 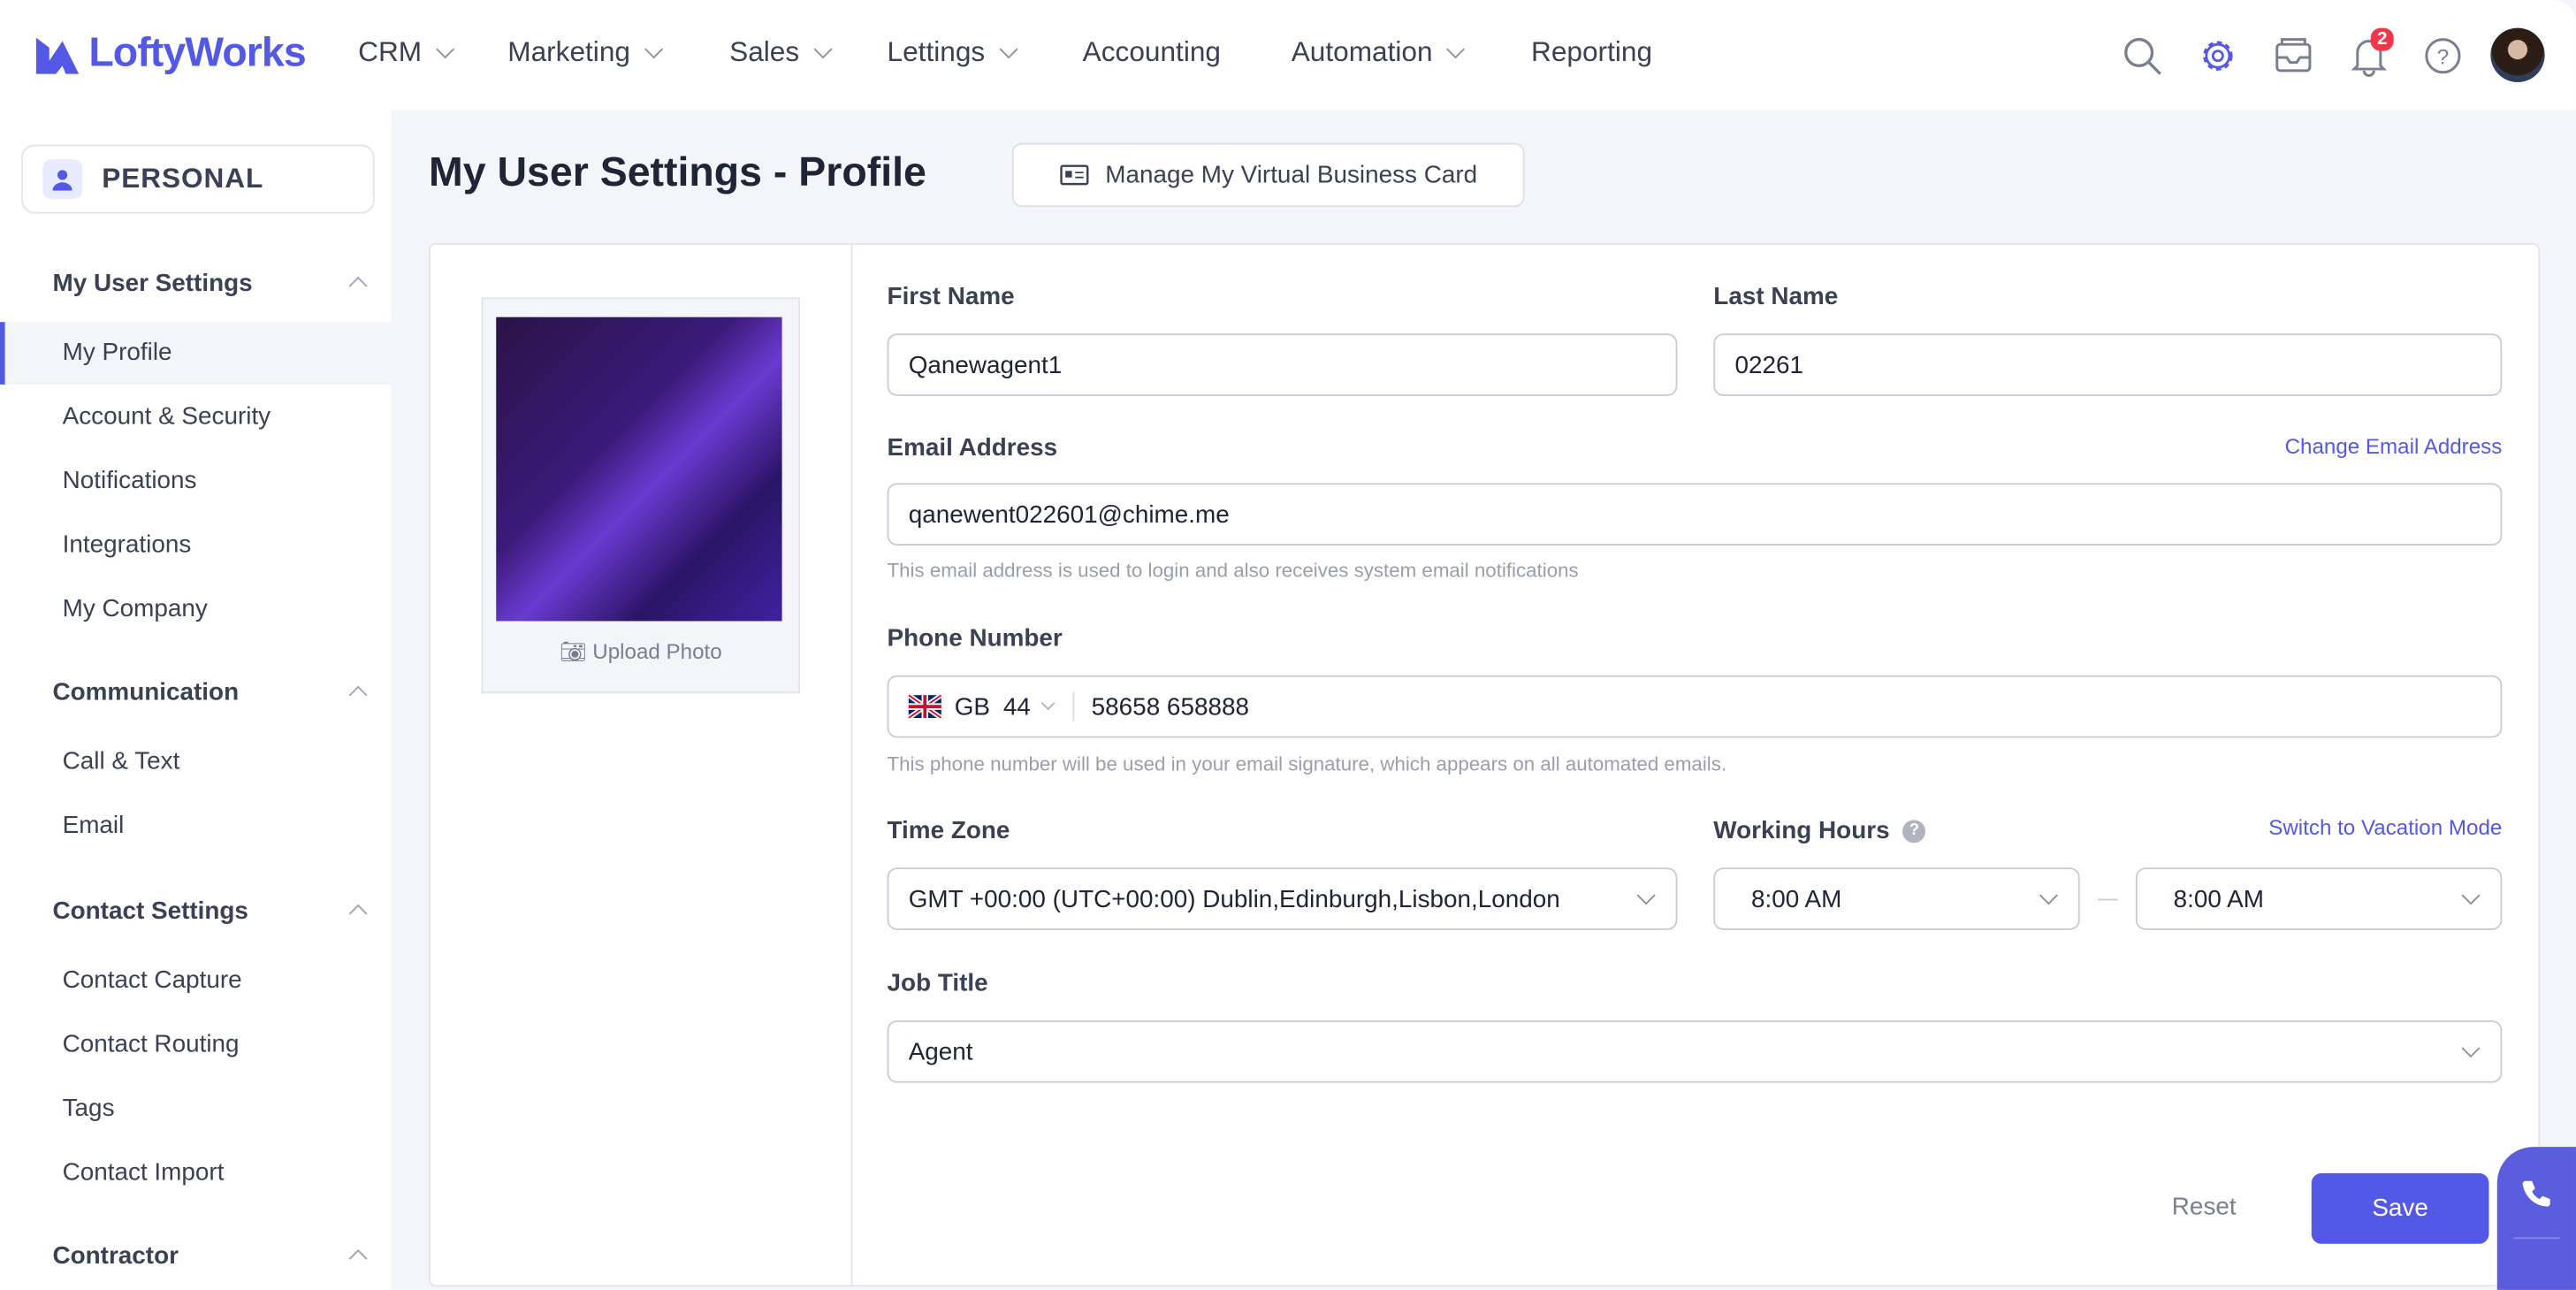 I want to click on nav-label: Sales, so click(x=764, y=51).